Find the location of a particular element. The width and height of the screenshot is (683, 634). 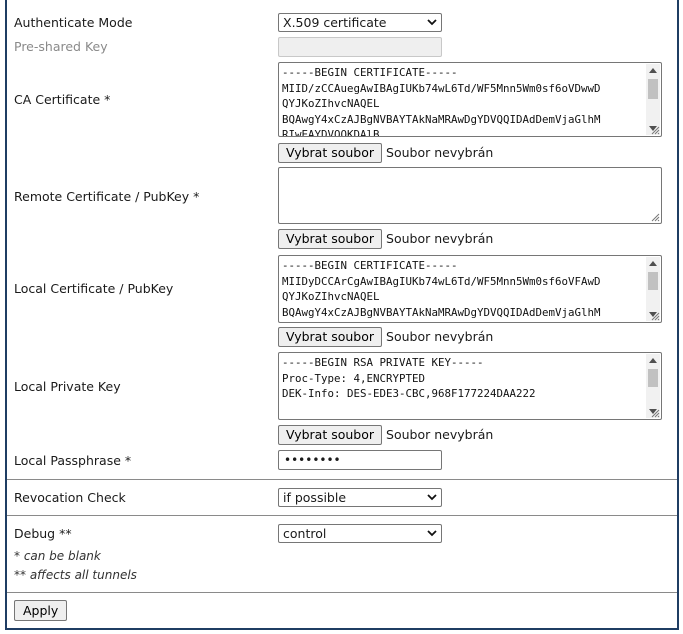

passphrase-input: •••••••• is located at coordinates (360, 460).